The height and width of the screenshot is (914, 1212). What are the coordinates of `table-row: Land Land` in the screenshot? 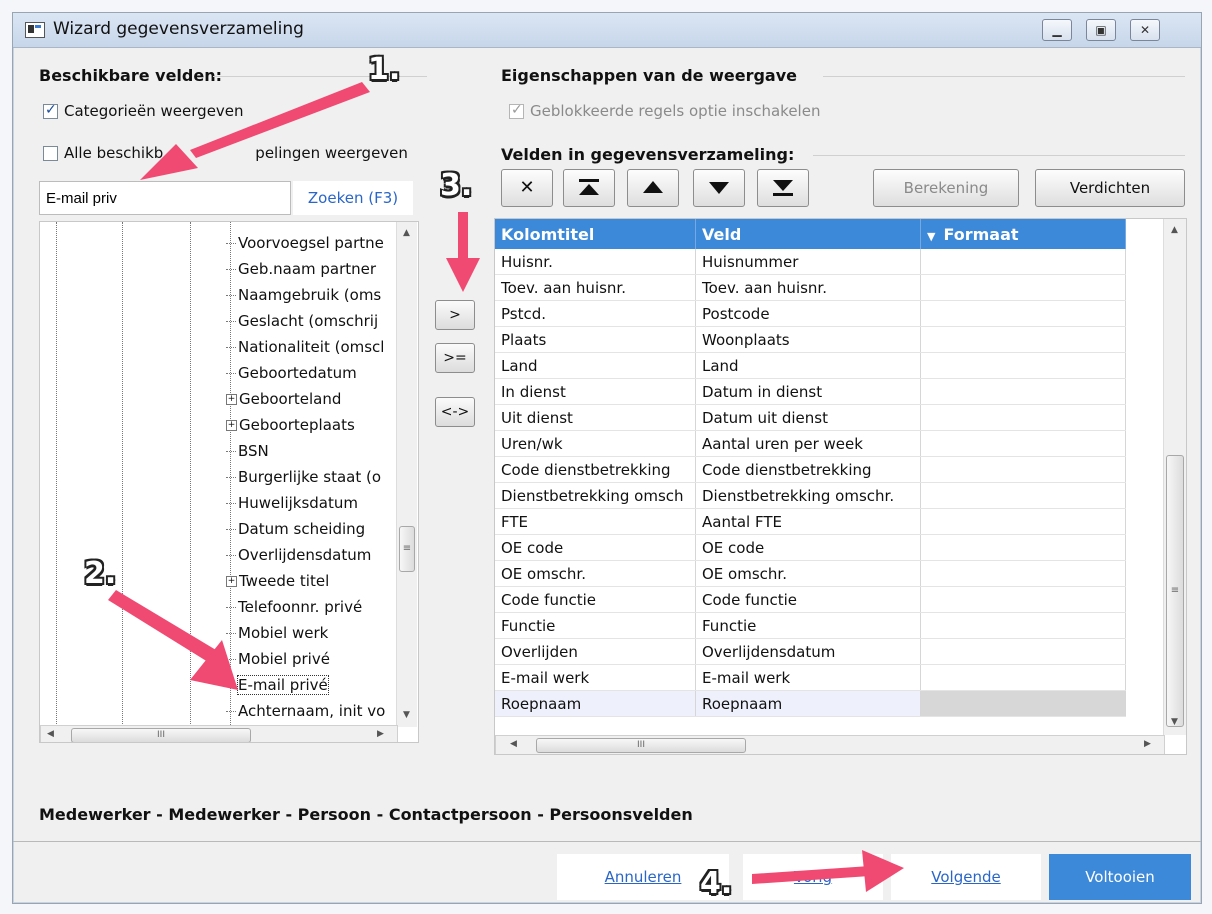 It's located at (810, 365).